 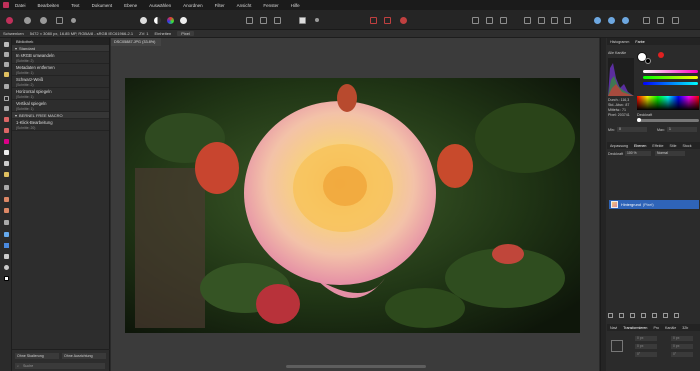 What do you see at coordinates (610, 315) in the screenshot?
I see `layer-settings-icon` at bounding box center [610, 315].